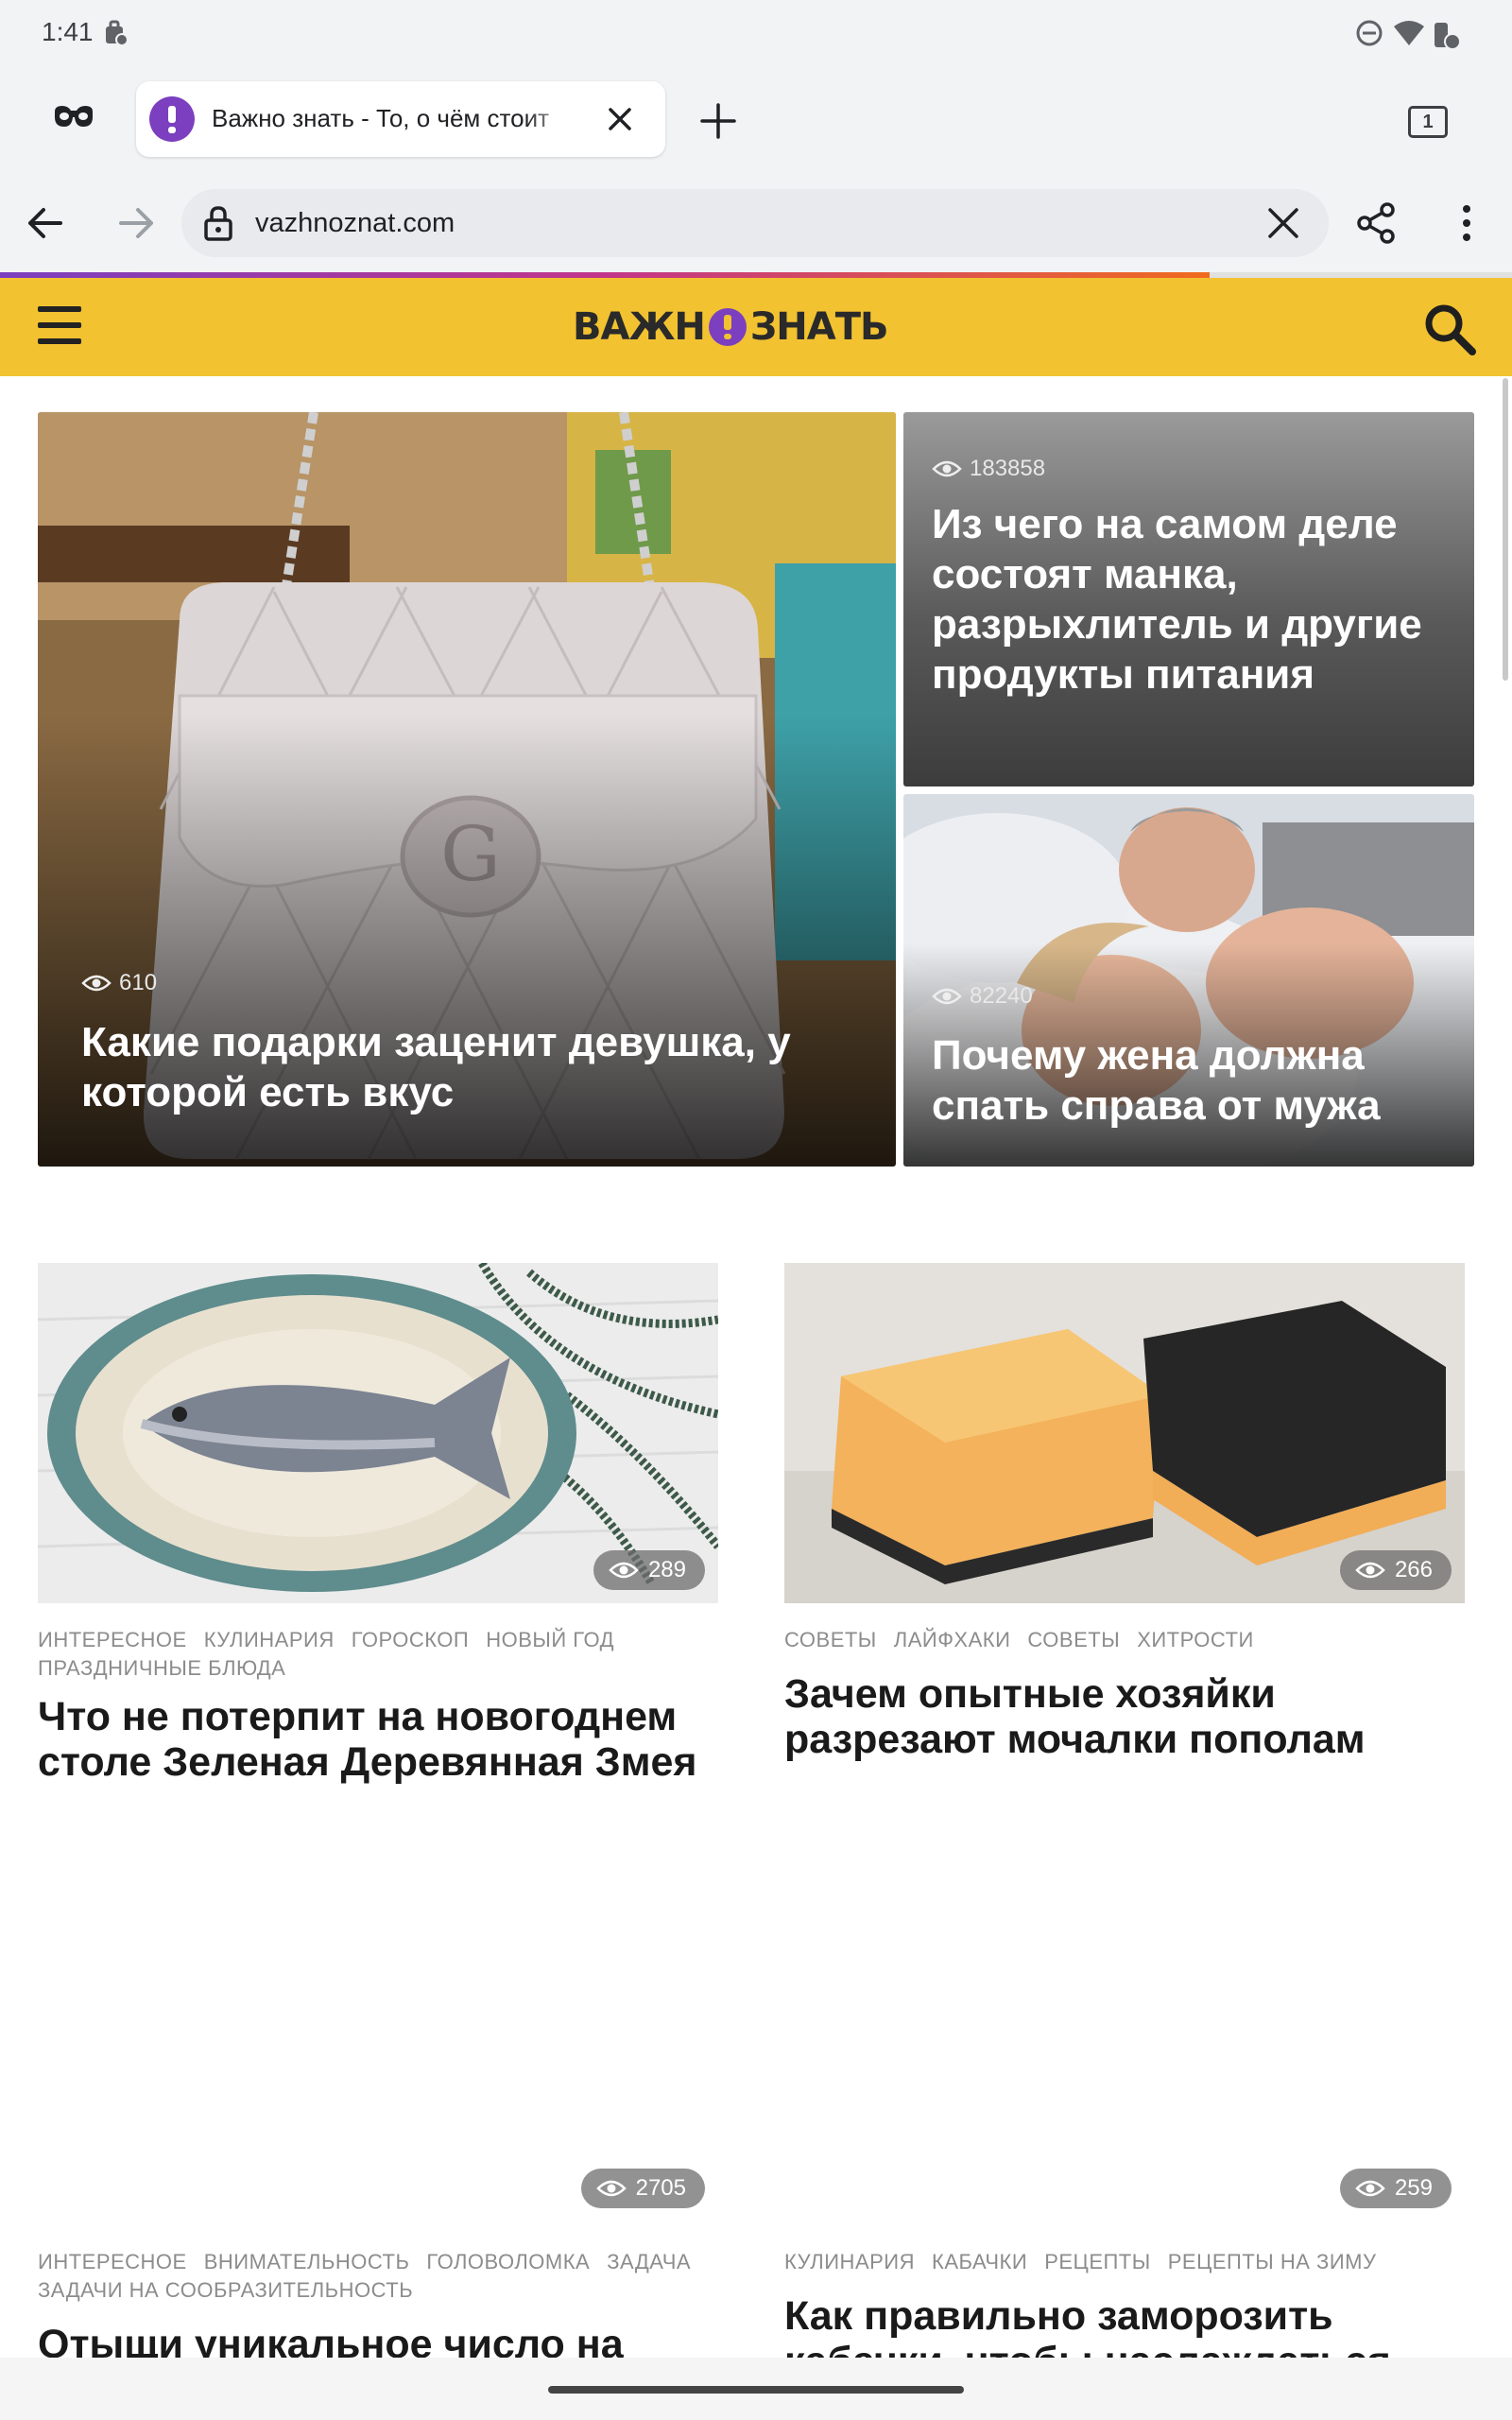 The height and width of the screenshot is (2420, 1512). What do you see at coordinates (756, 120) in the screenshot?
I see `tab-strip: Важно знать - То, о чём стоит 1` at bounding box center [756, 120].